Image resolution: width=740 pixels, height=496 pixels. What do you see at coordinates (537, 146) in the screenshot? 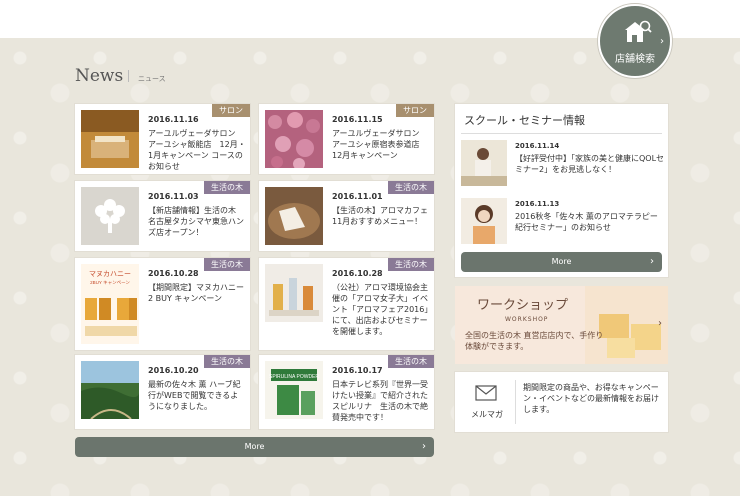
I see `seminar-date: 2016.11.14` at bounding box center [537, 146].